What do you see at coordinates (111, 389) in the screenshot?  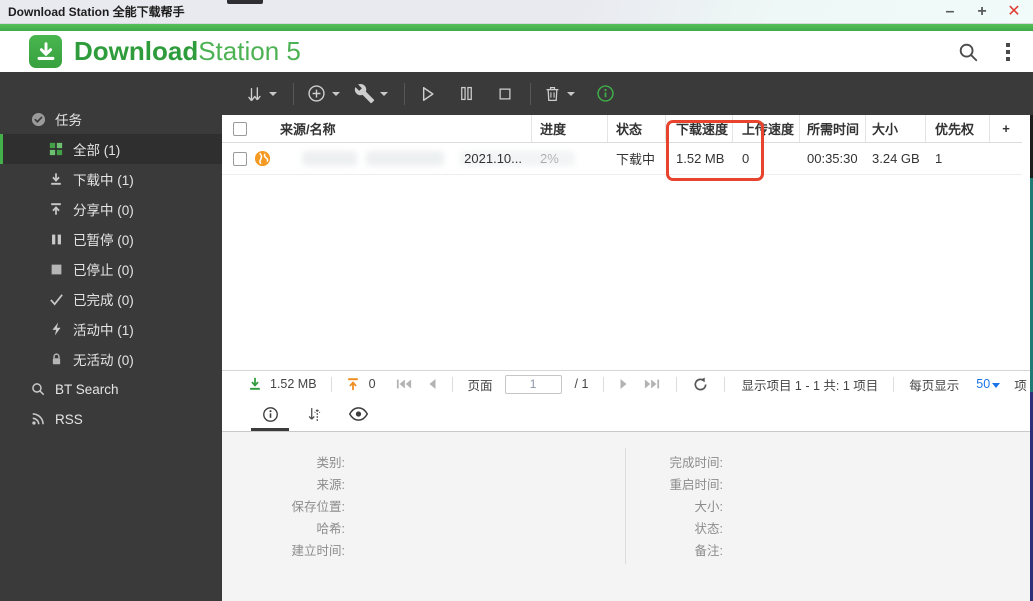 I see `sidebar-item-bt-search: BT Search` at bounding box center [111, 389].